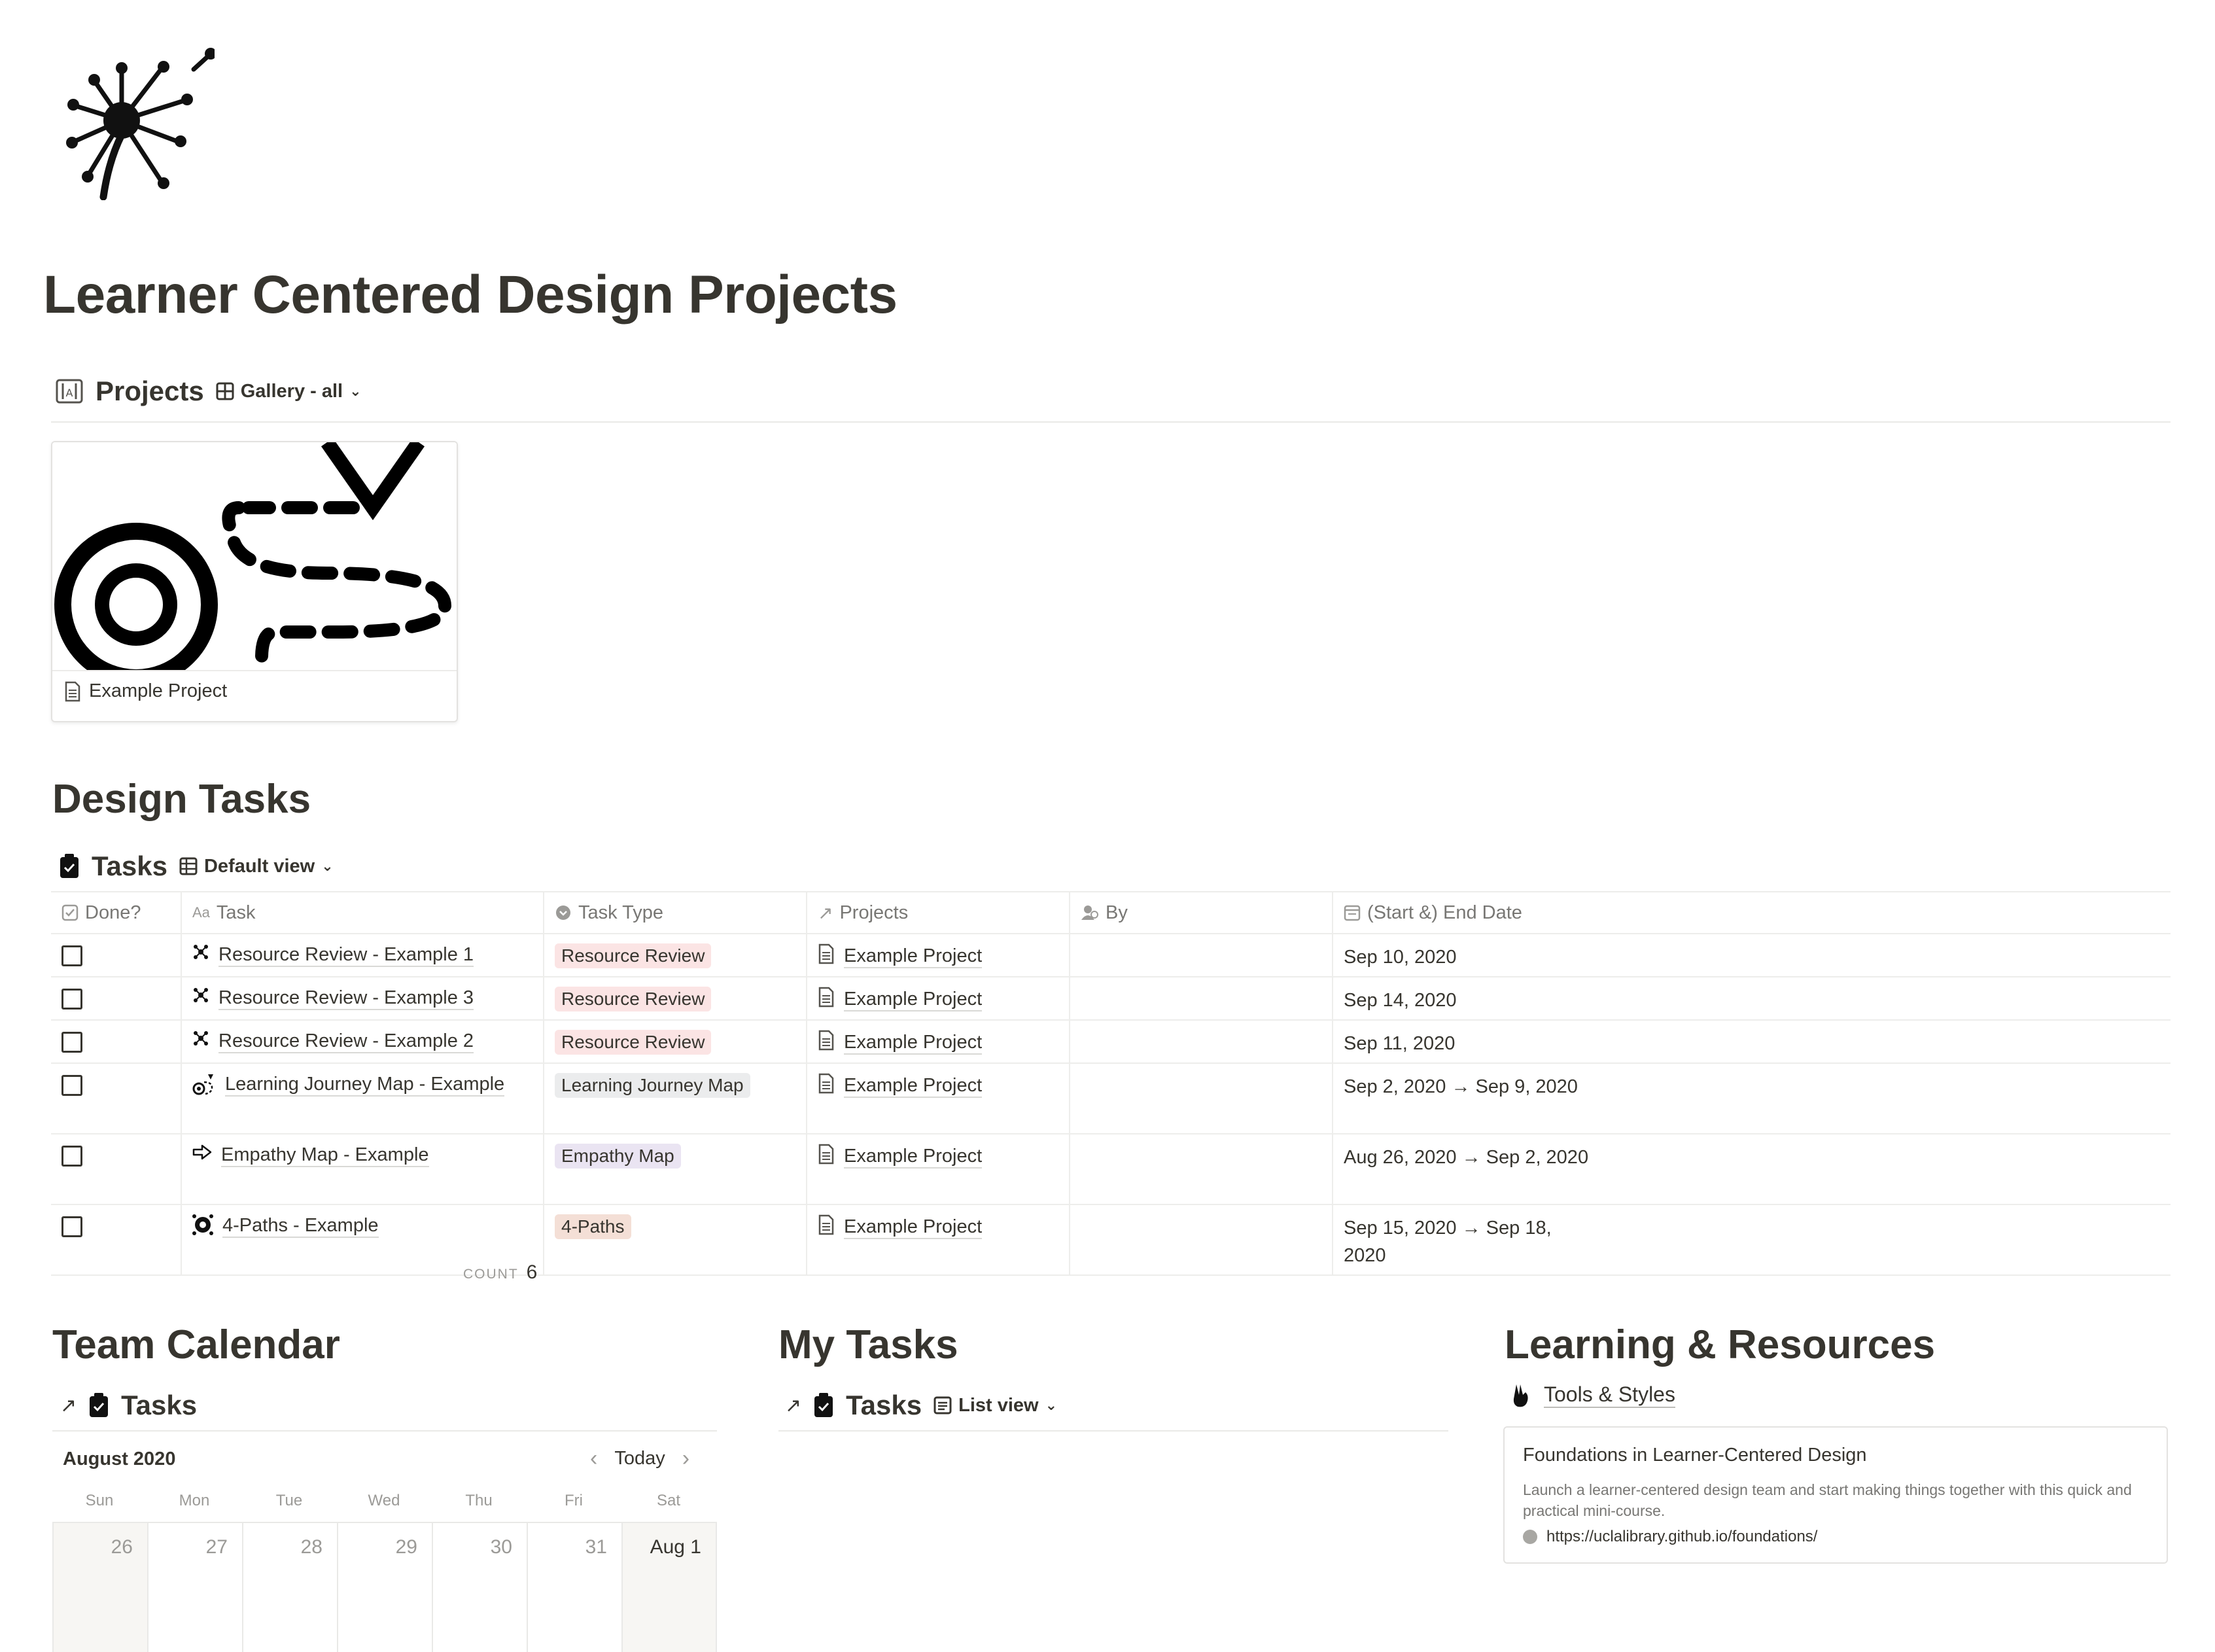 The width and height of the screenshot is (2215, 1652). I want to click on calendar-day-cell: 31, so click(574, 1588).